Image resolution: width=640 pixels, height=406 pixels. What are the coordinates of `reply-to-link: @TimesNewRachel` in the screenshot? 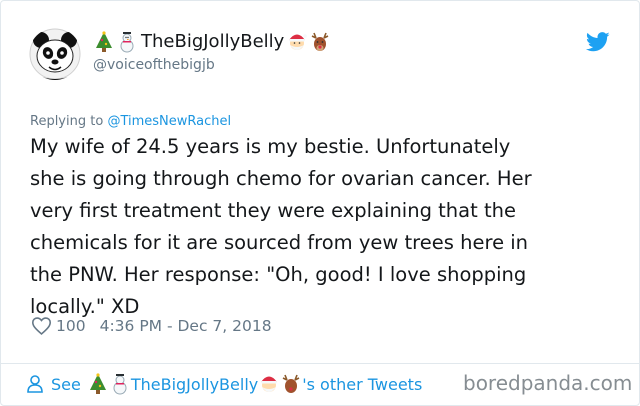 It's located at (169, 121).